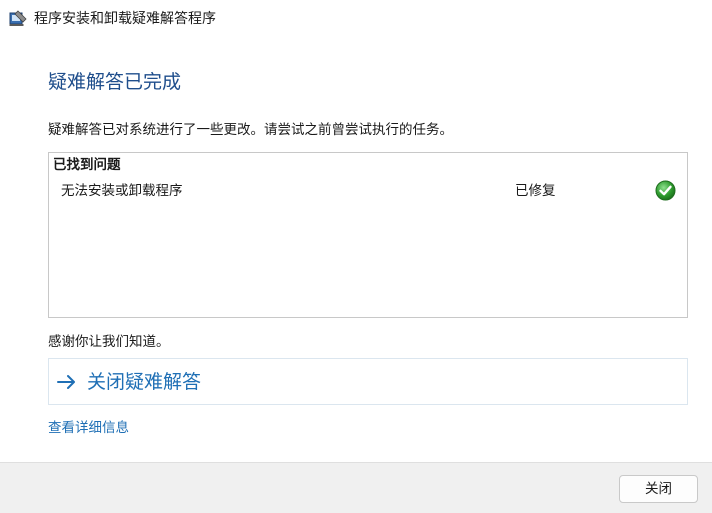  Describe the element at coordinates (535, 191) in the screenshot. I see `problem-status: 已修复` at that location.